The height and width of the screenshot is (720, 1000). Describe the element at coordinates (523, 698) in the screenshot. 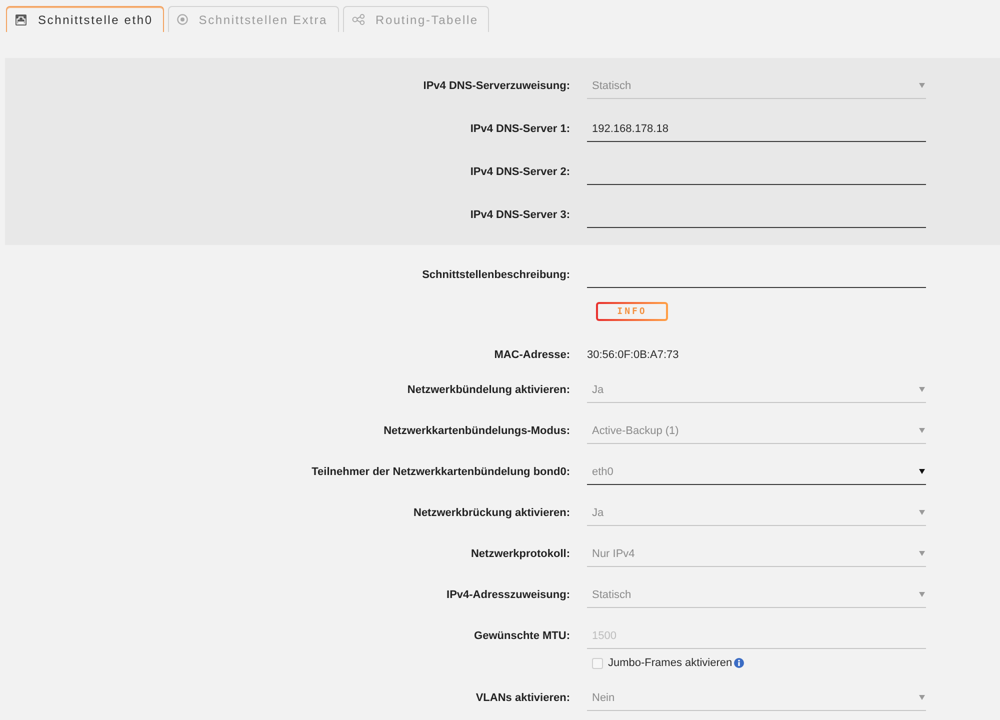

I see `field-label: VLANs aktivieren:` at that location.